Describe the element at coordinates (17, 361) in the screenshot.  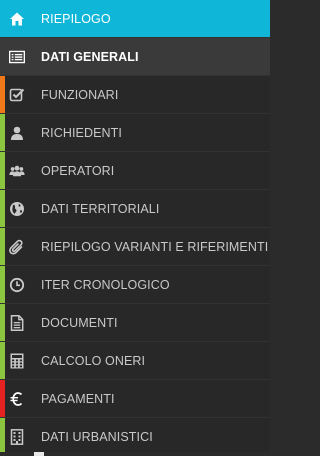
I see `calculator-icon` at that location.